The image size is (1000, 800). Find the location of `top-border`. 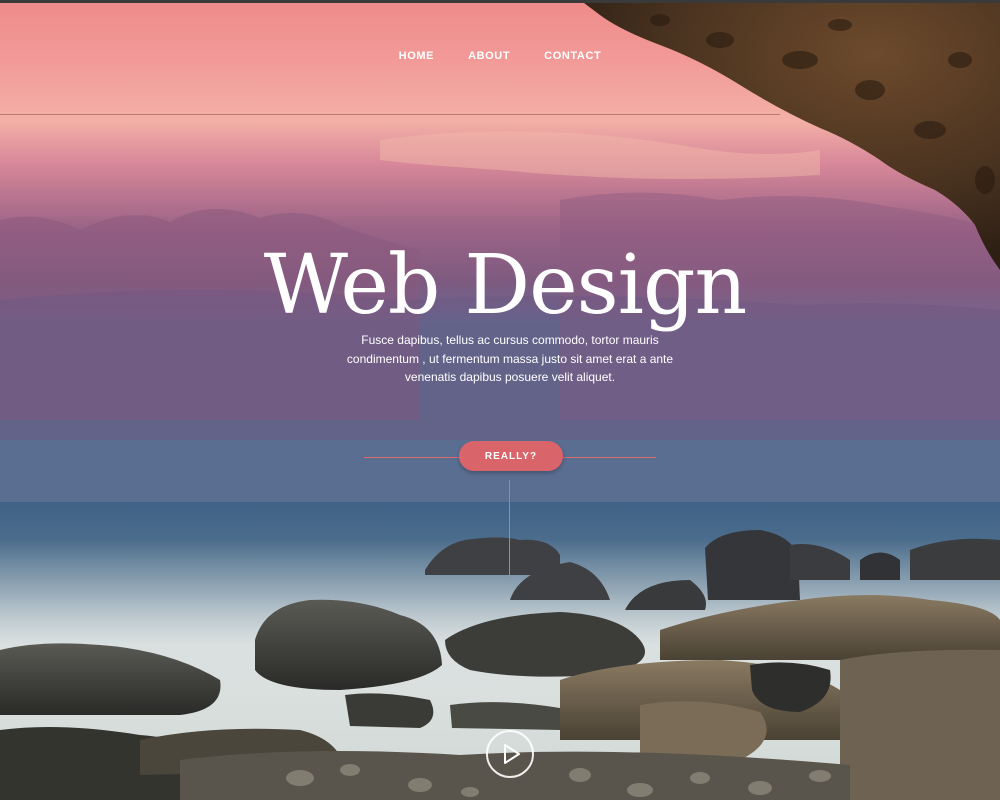

top-border is located at coordinates (500, 1).